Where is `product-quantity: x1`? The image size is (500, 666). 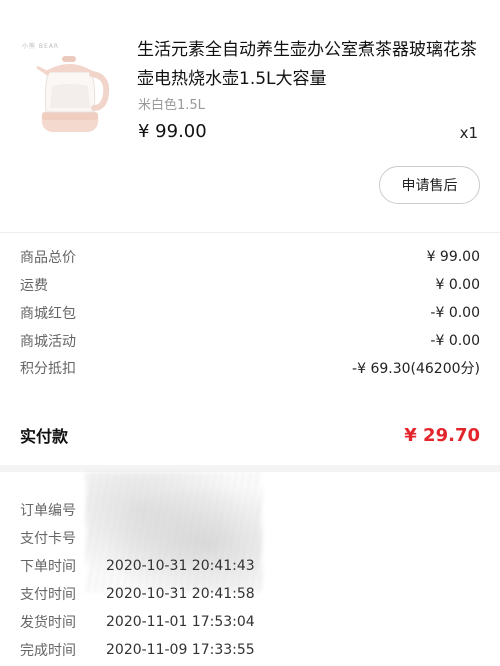
product-quantity: x1 is located at coordinates (468, 133).